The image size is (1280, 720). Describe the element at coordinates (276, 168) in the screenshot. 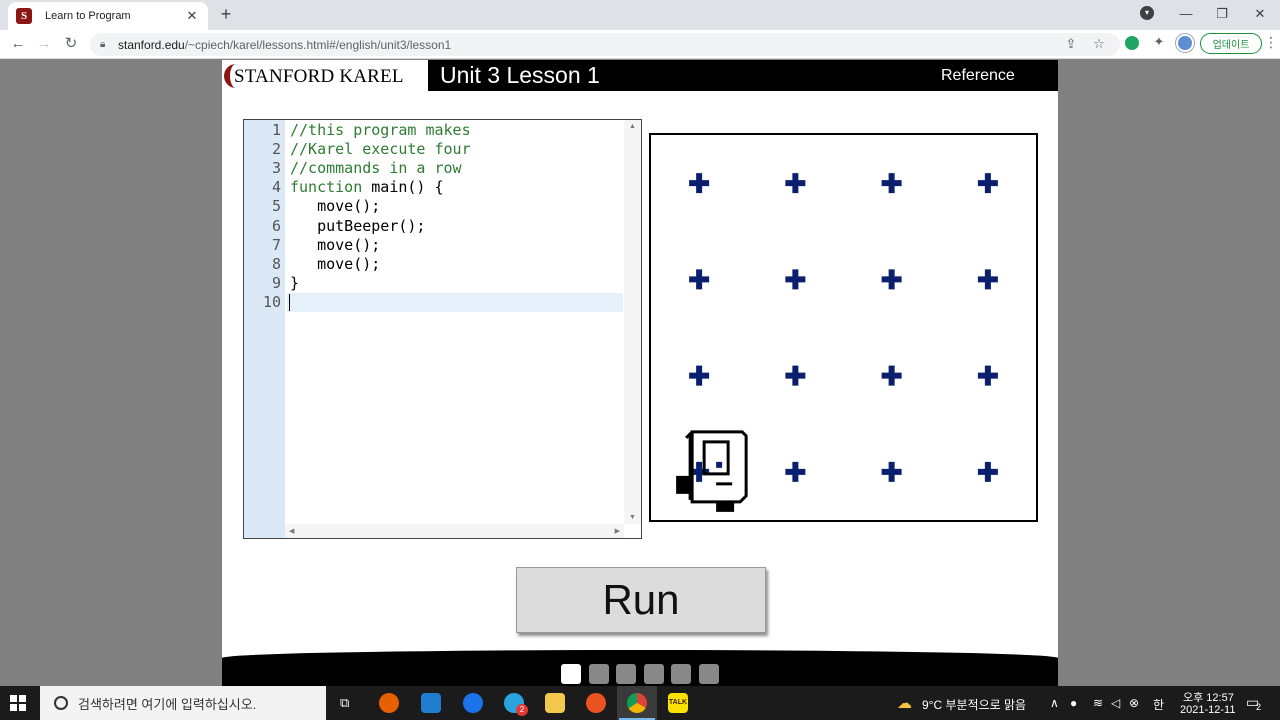

I see `line-number: 3` at that location.